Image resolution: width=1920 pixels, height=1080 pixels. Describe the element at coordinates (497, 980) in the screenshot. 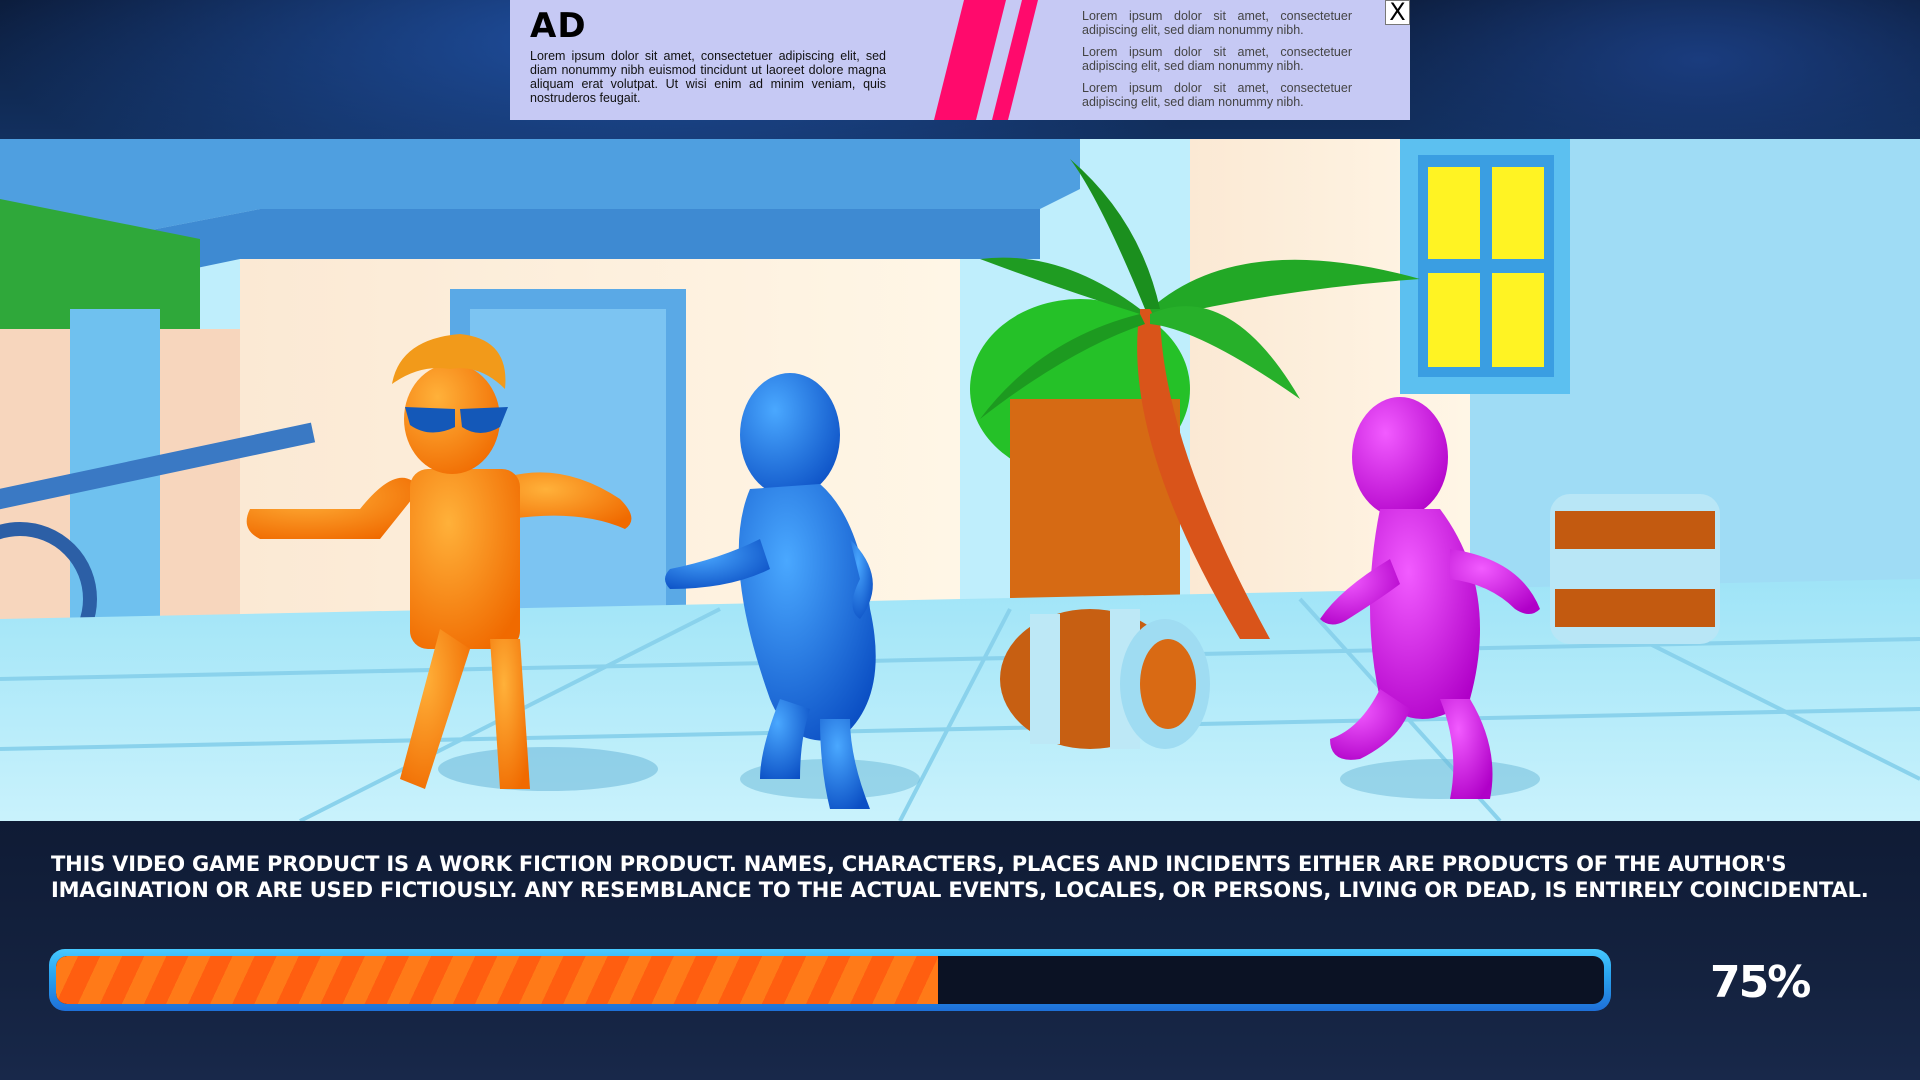

I see `loading-progress-fill` at that location.